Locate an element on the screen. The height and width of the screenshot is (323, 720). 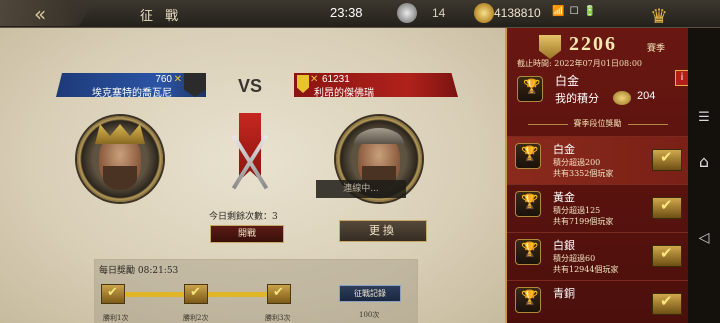
left-player-name: 埃克塞特的喬瓦尼 is located at coordinates (132, 93).